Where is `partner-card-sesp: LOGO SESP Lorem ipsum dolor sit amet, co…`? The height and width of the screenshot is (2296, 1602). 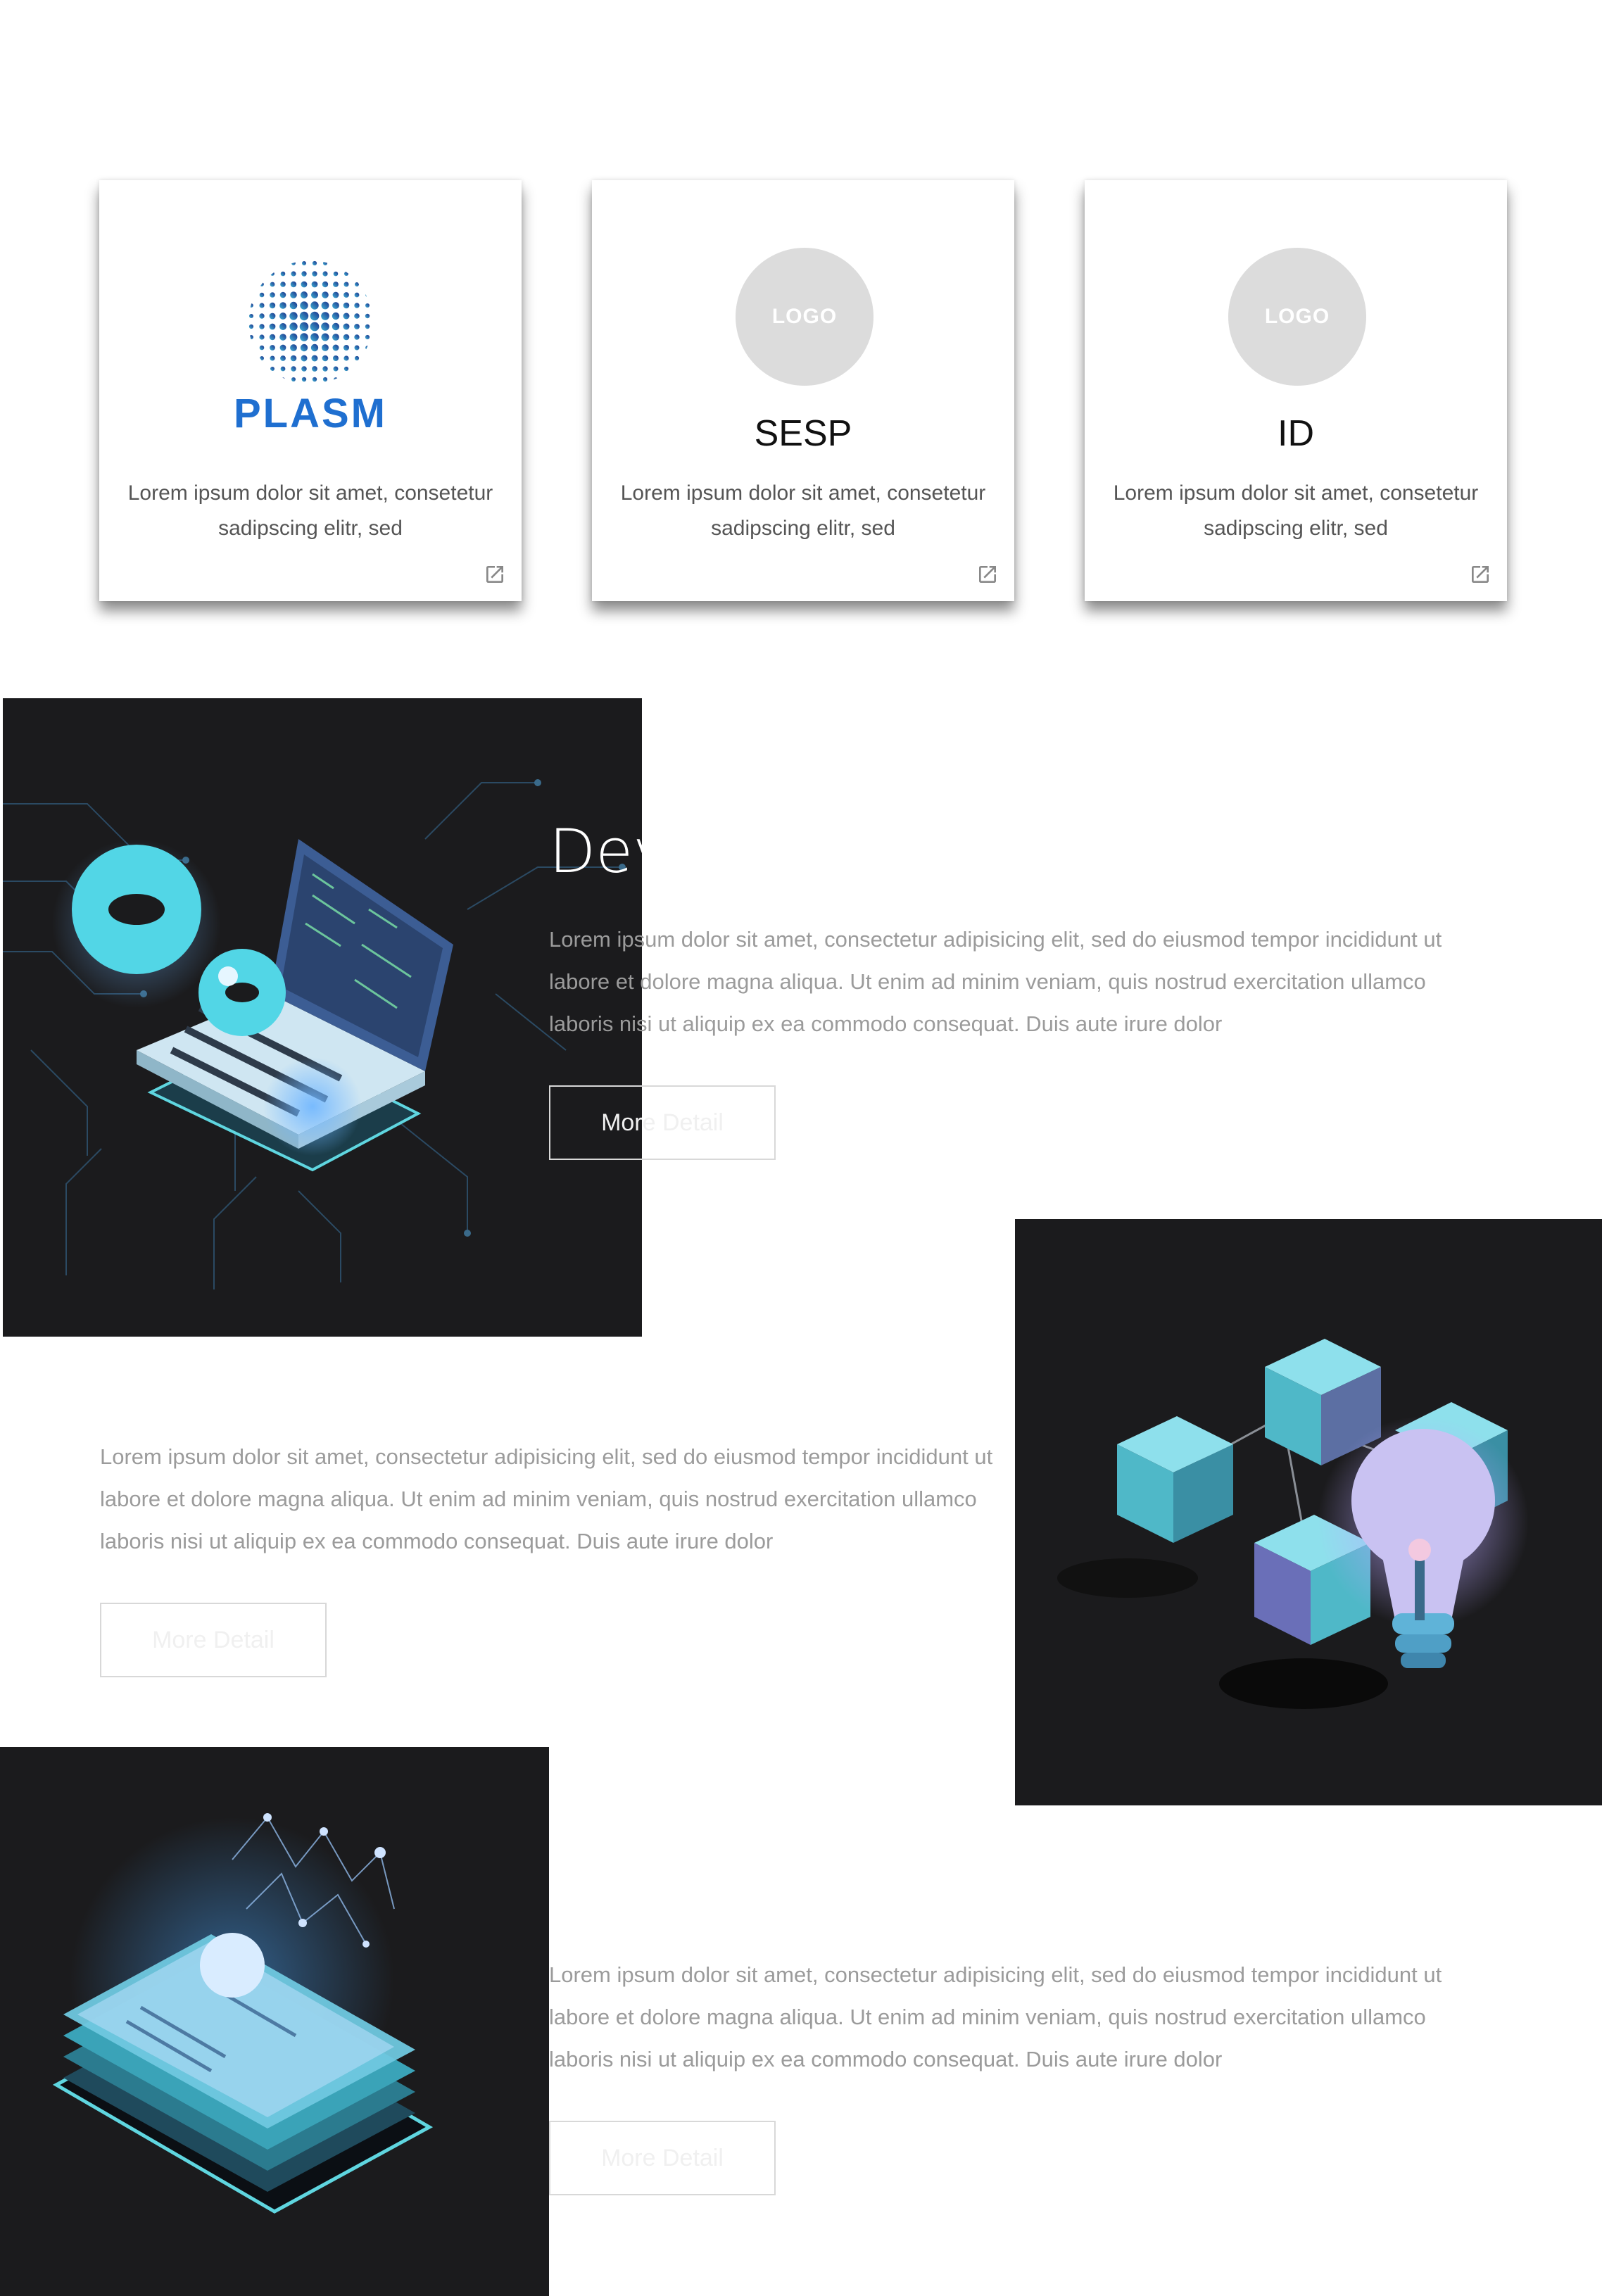 partner-card-sesp: LOGO SESP Lorem ipsum dolor sit amet, co… is located at coordinates (803, 390).